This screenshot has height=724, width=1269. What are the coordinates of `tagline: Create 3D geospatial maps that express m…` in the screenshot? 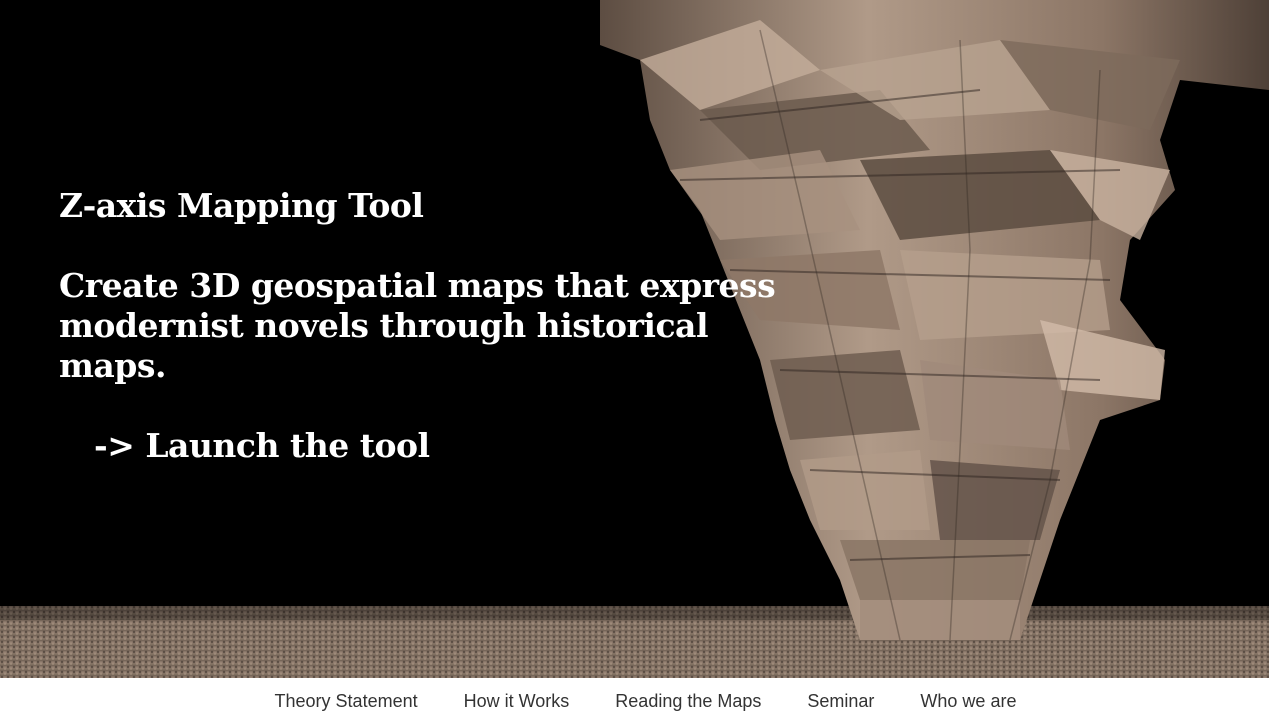 It's located at (417, 325).